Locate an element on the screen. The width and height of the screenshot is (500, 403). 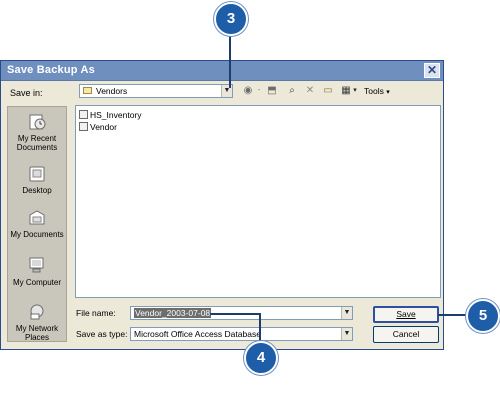
place-my-recent-documents: My Recent Documents is located at coordinates (37, 132).